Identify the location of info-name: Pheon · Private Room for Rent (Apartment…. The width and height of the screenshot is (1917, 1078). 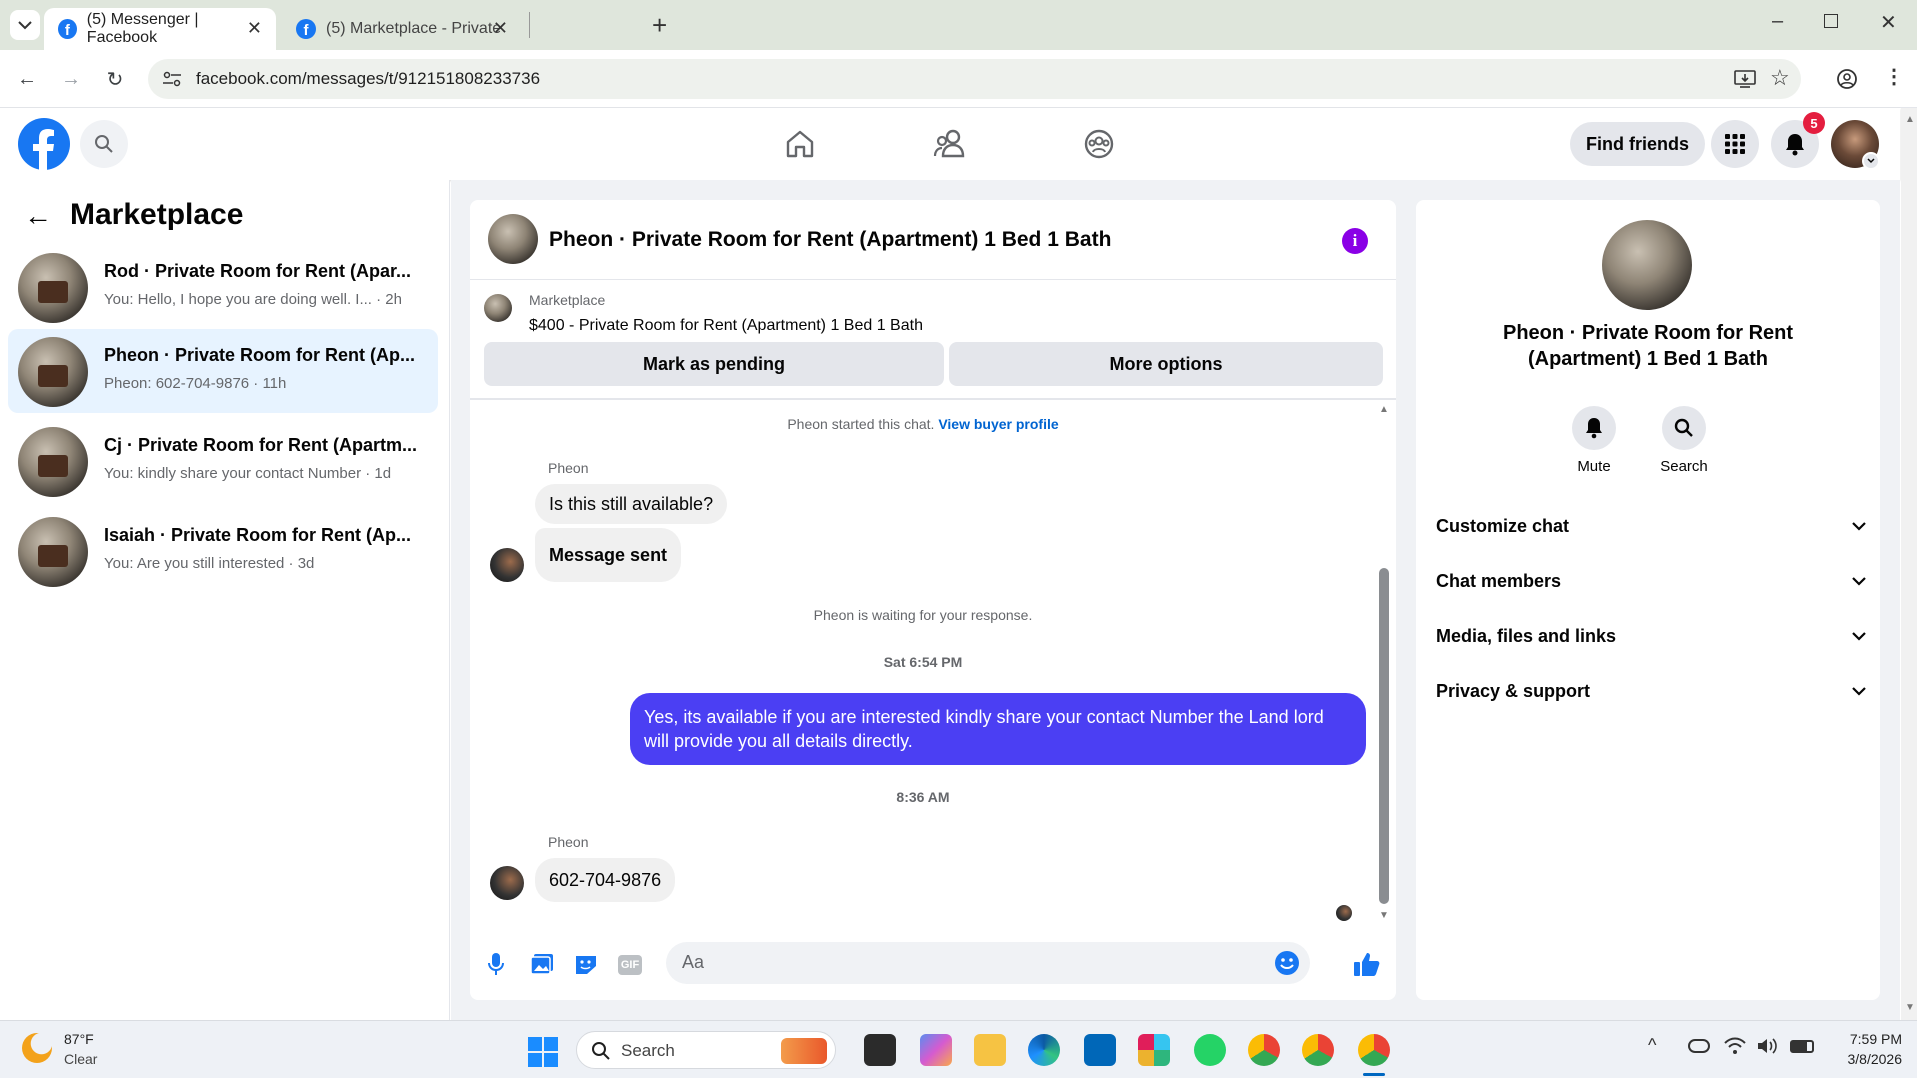
(1648, 346).